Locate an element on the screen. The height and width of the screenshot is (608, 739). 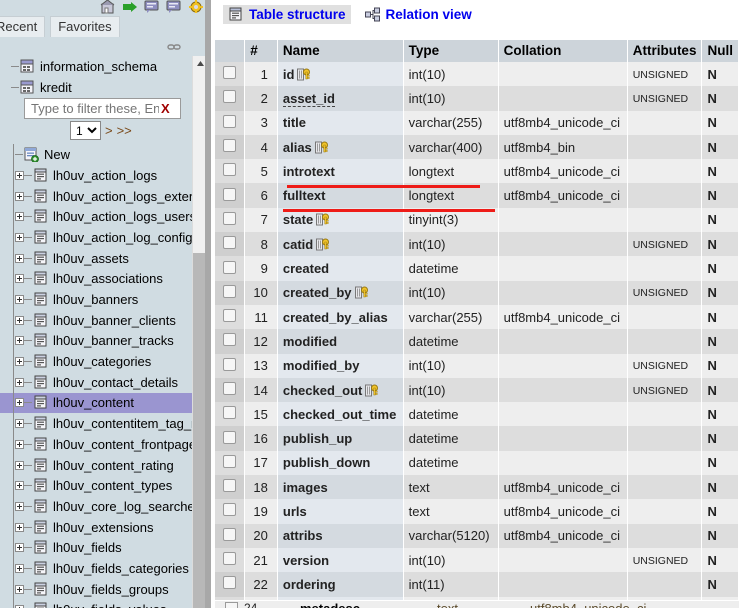
column-header-collation: Collation is located at coordinates (563, 51).